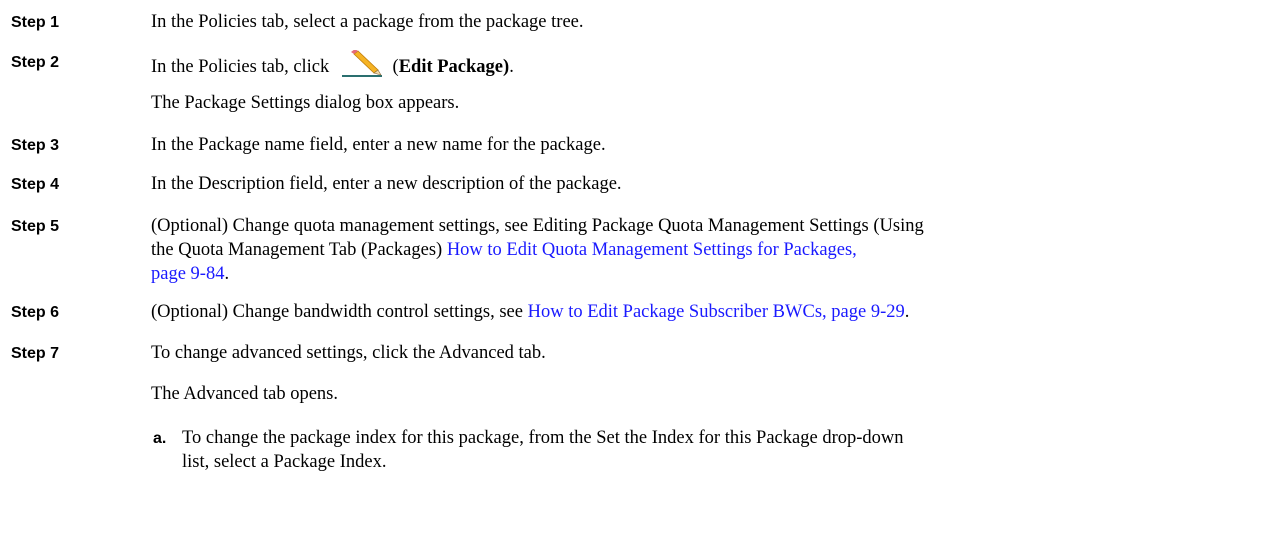 This screenshot has width=1274, height=537. I want to click on step-label: Step 4, so click(35, 184).